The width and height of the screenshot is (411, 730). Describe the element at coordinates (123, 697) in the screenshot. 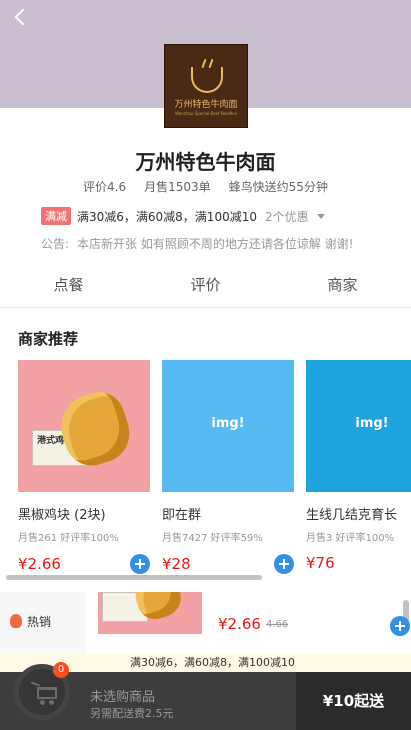

I see `cart-empty-text: 未选购商品` at that location.